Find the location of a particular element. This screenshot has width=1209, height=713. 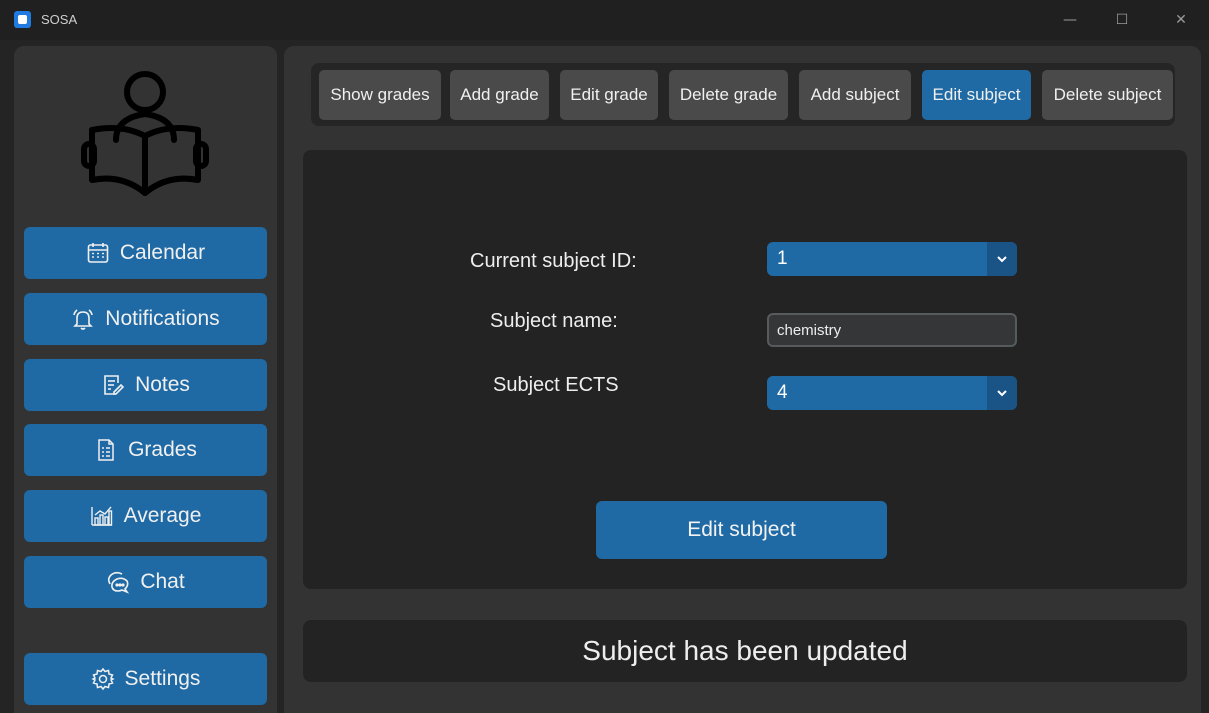

sidebar-item-grades: Grades is located at coordinates (145, 450).